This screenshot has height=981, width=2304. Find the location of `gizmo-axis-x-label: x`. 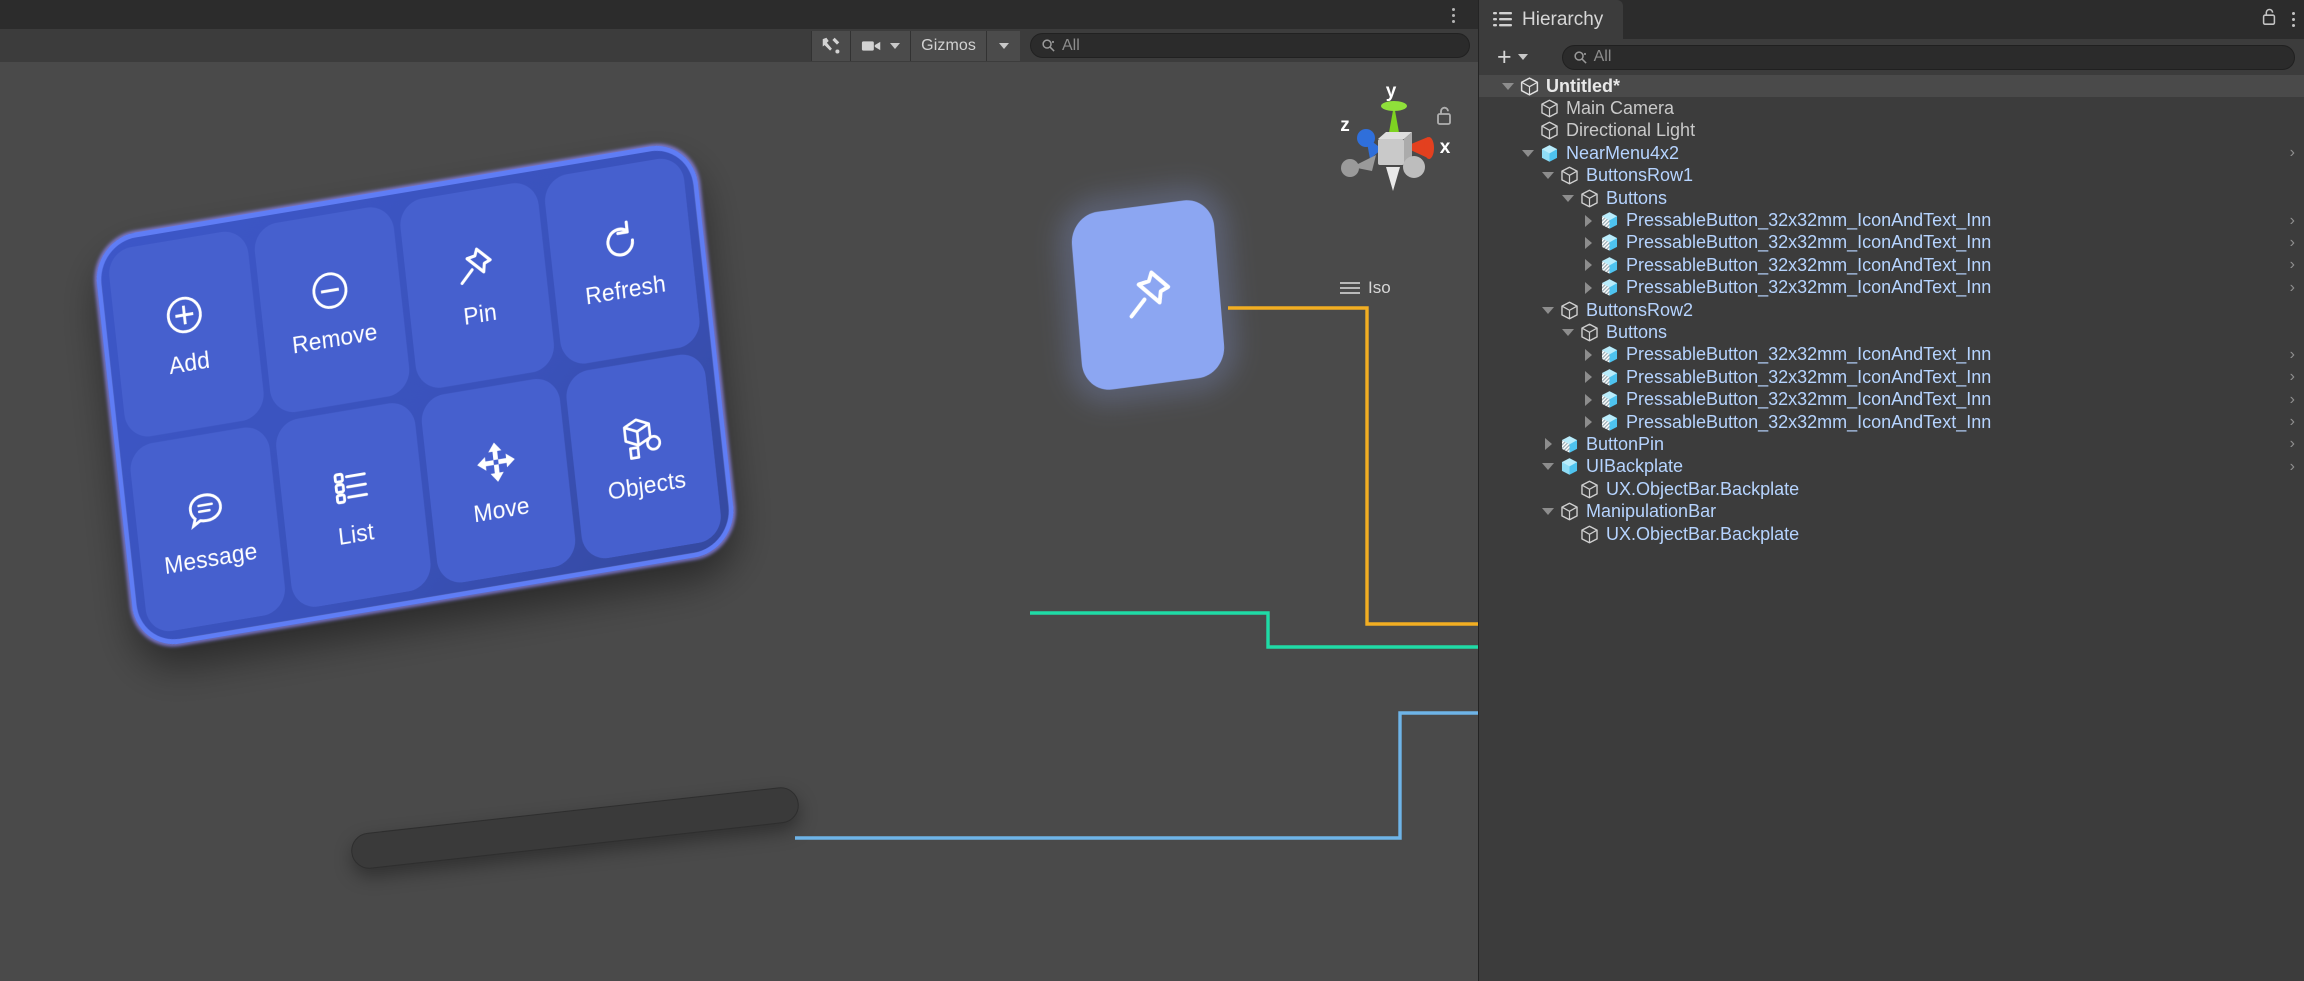

gizmo-axis-x-label: x is located at coordinates (1445, 147).